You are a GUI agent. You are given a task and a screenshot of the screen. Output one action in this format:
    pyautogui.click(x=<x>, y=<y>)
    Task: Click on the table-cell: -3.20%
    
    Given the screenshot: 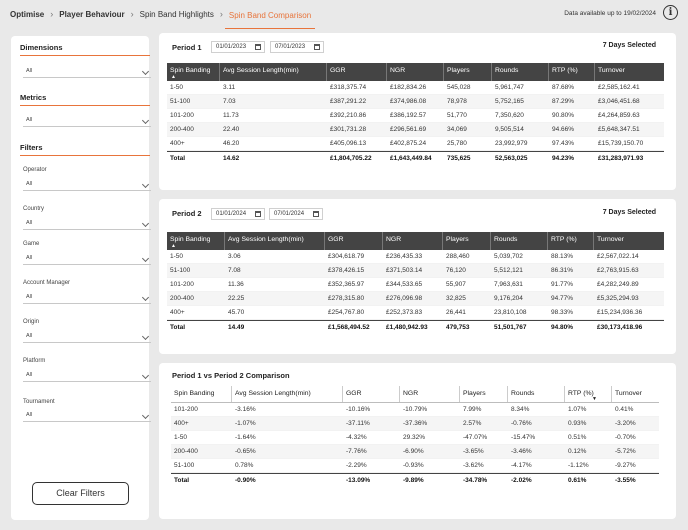 What is the action you would take?
    pyautogui.click(x=625, y=423)
    